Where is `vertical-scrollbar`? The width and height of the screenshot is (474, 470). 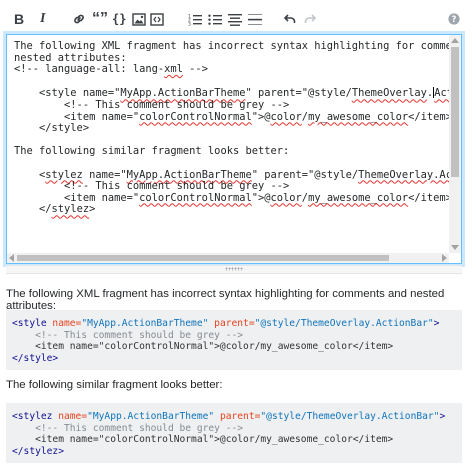 vertical-scrollbar is located at coordinates (455, 144).